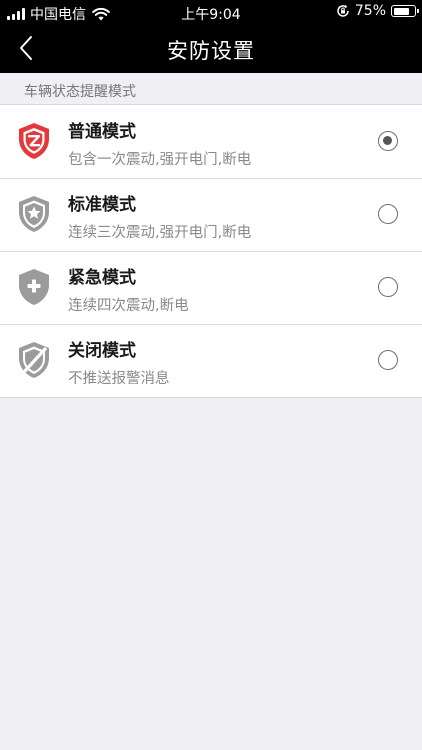 The height and width of the screenshot is (750, 422). Describe the element at coordinates (34, 214) in the screenshot. I see `shield-star-icon` at that location.